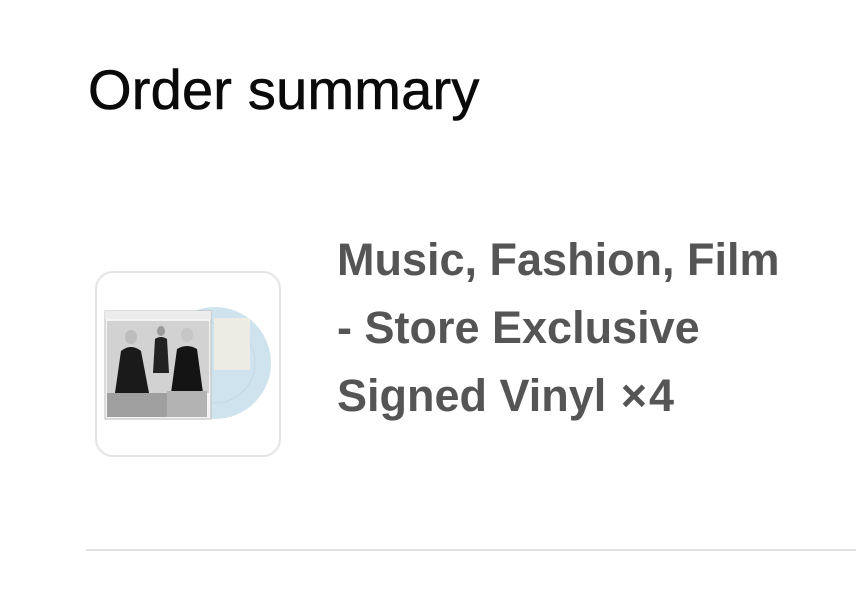  What do you see at coordinates (158, 315) in the screenshot?
I see `album-sleeve-header` at bounding box center [158, 315].